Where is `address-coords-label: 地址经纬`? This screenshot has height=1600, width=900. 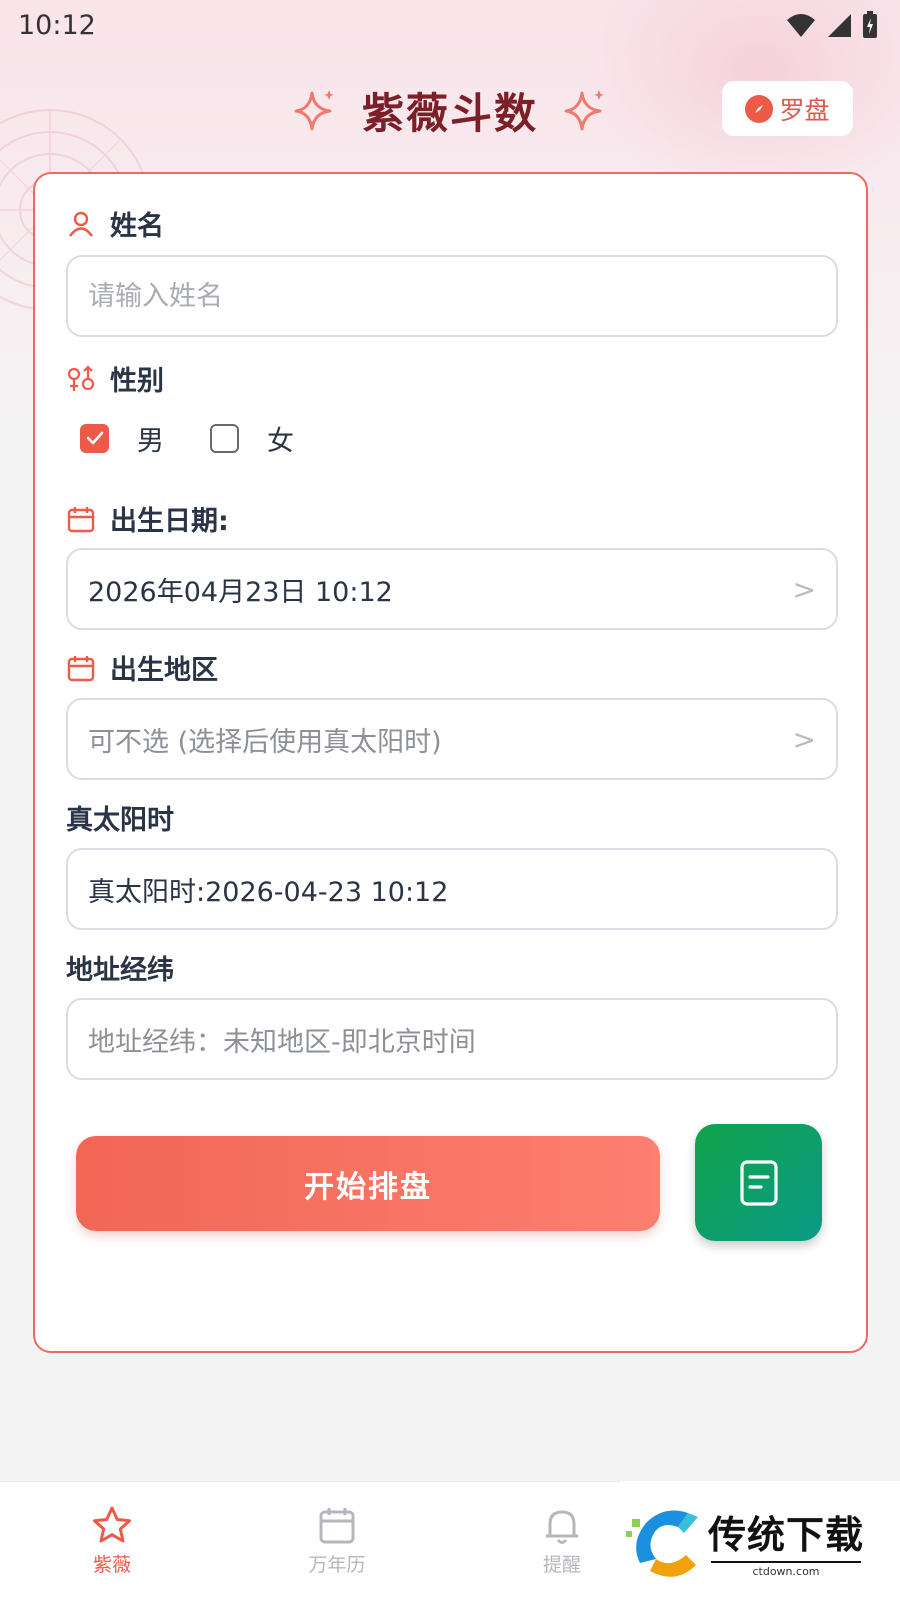
address-coords-label: 地址经纬 is located at coordinates (120, 967).